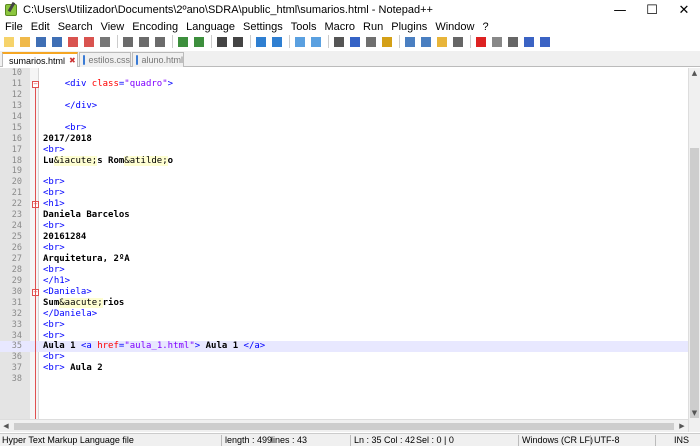 This screenshot has height=446, width=700. Describe the element at coordinates (316, 41) in the screenshot. I see `sync-h-icon` at that location.